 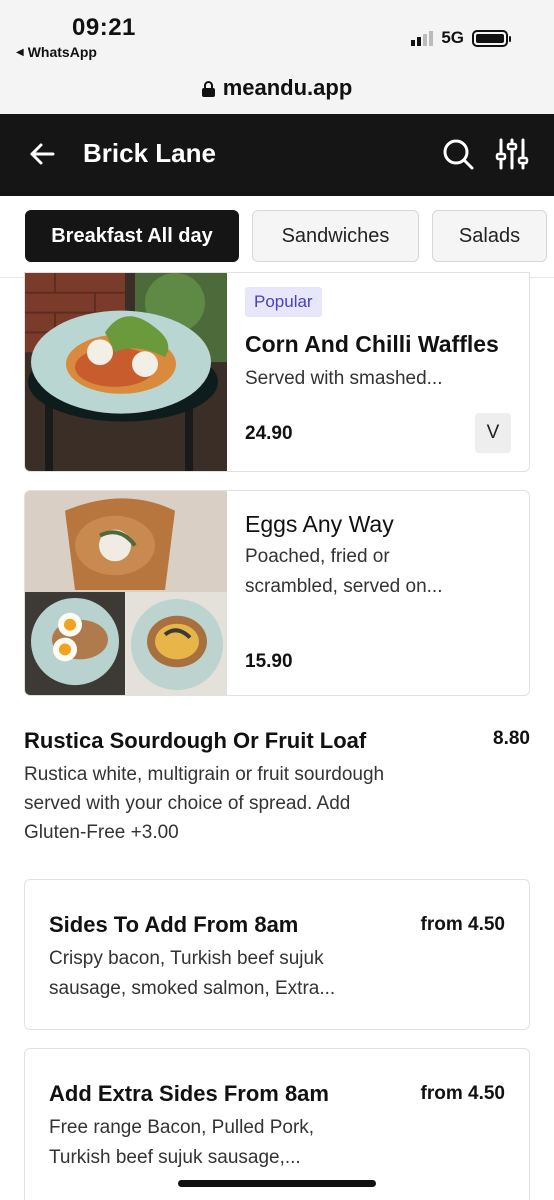 What do you see at coordinates (126, 372) in the screenshot?
I see `waffles-photo` at bounding box center [126, 372].